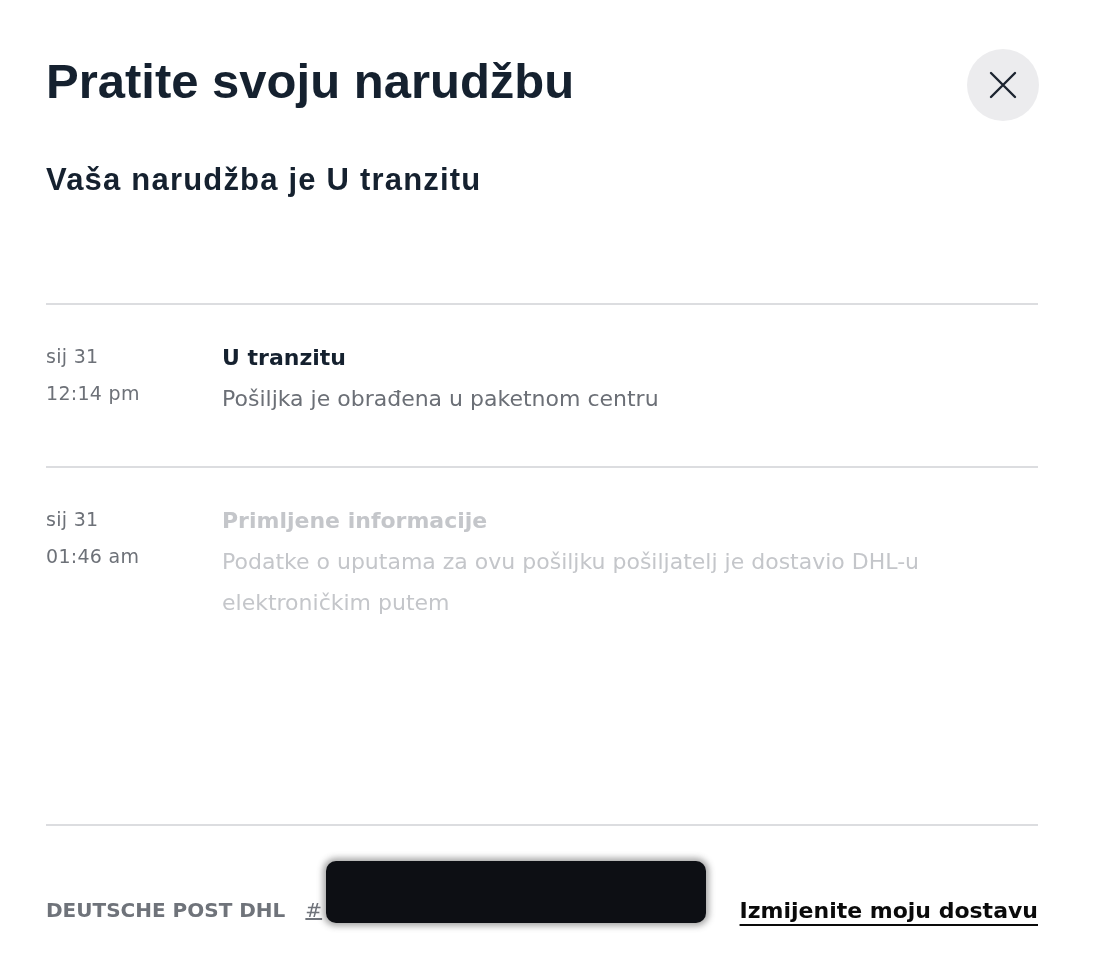 This screenshot has height=968, width=1093. I want to click on carrier-name: DEUTSCHE POST DHL, so click(166, 910).